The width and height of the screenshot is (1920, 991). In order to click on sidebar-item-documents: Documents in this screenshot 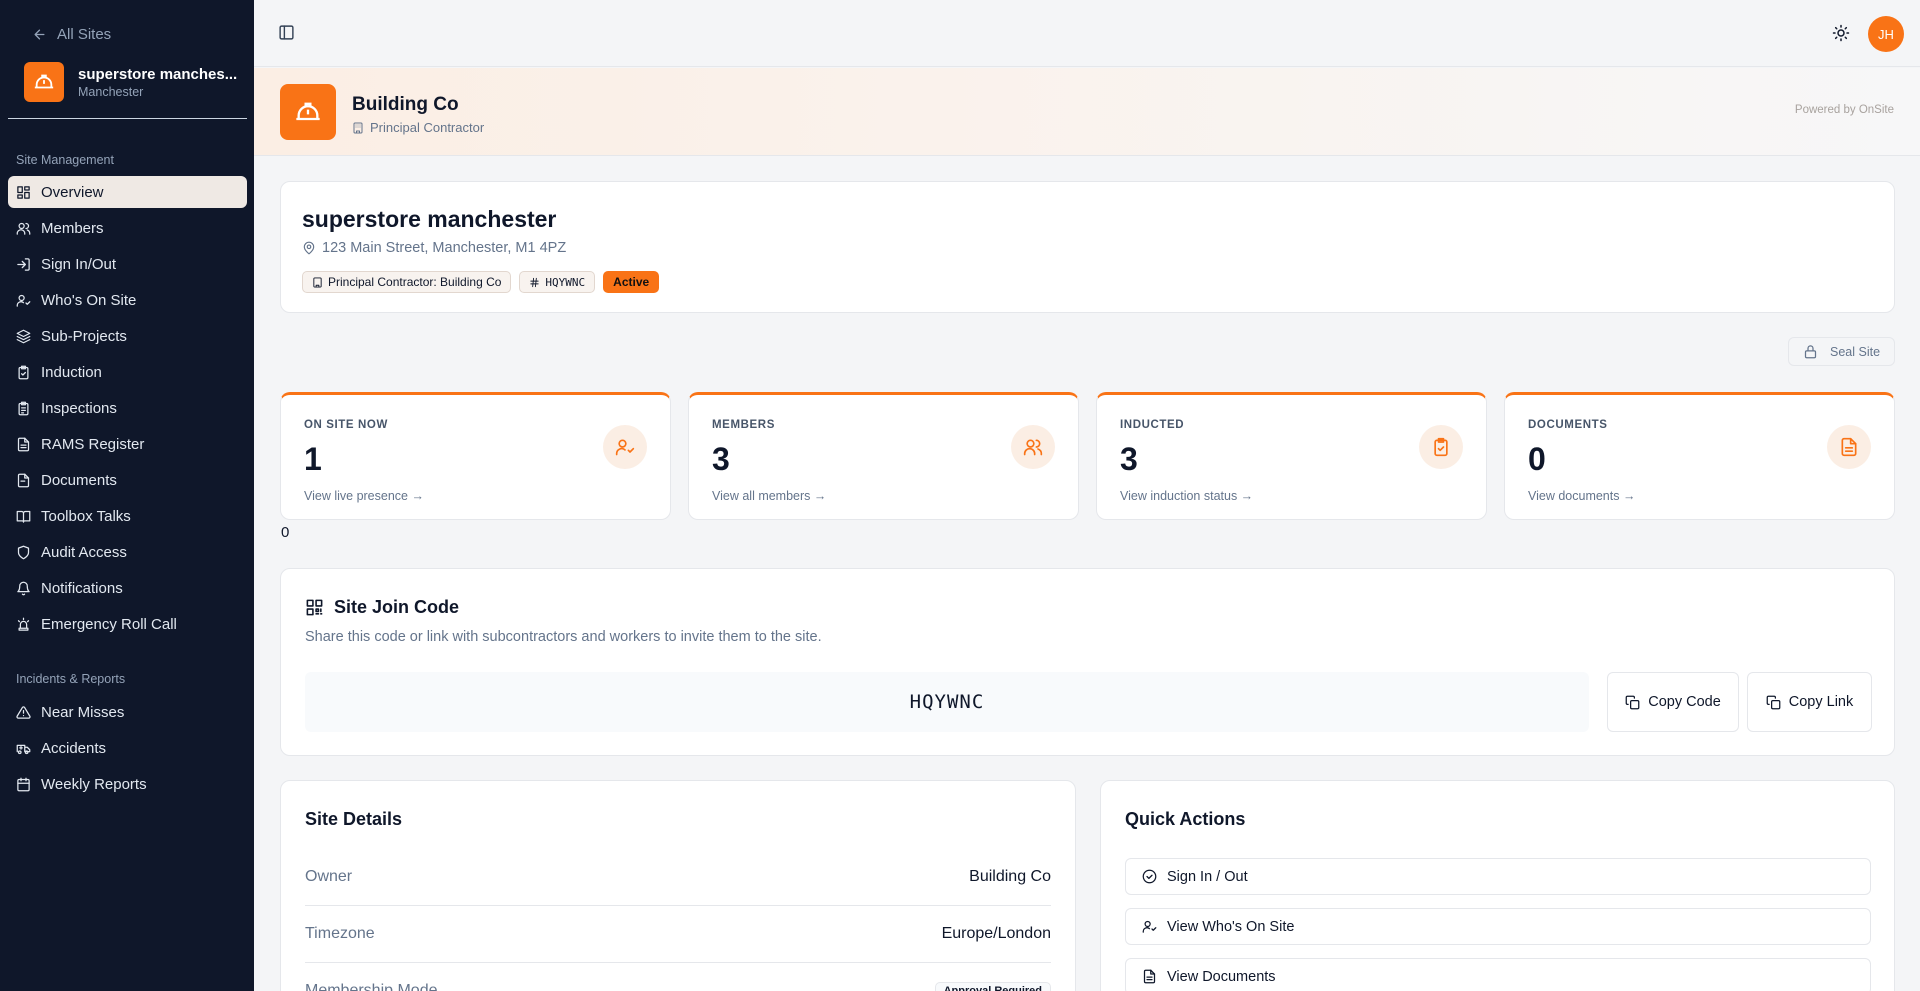, I will do `click(127, 480)`.